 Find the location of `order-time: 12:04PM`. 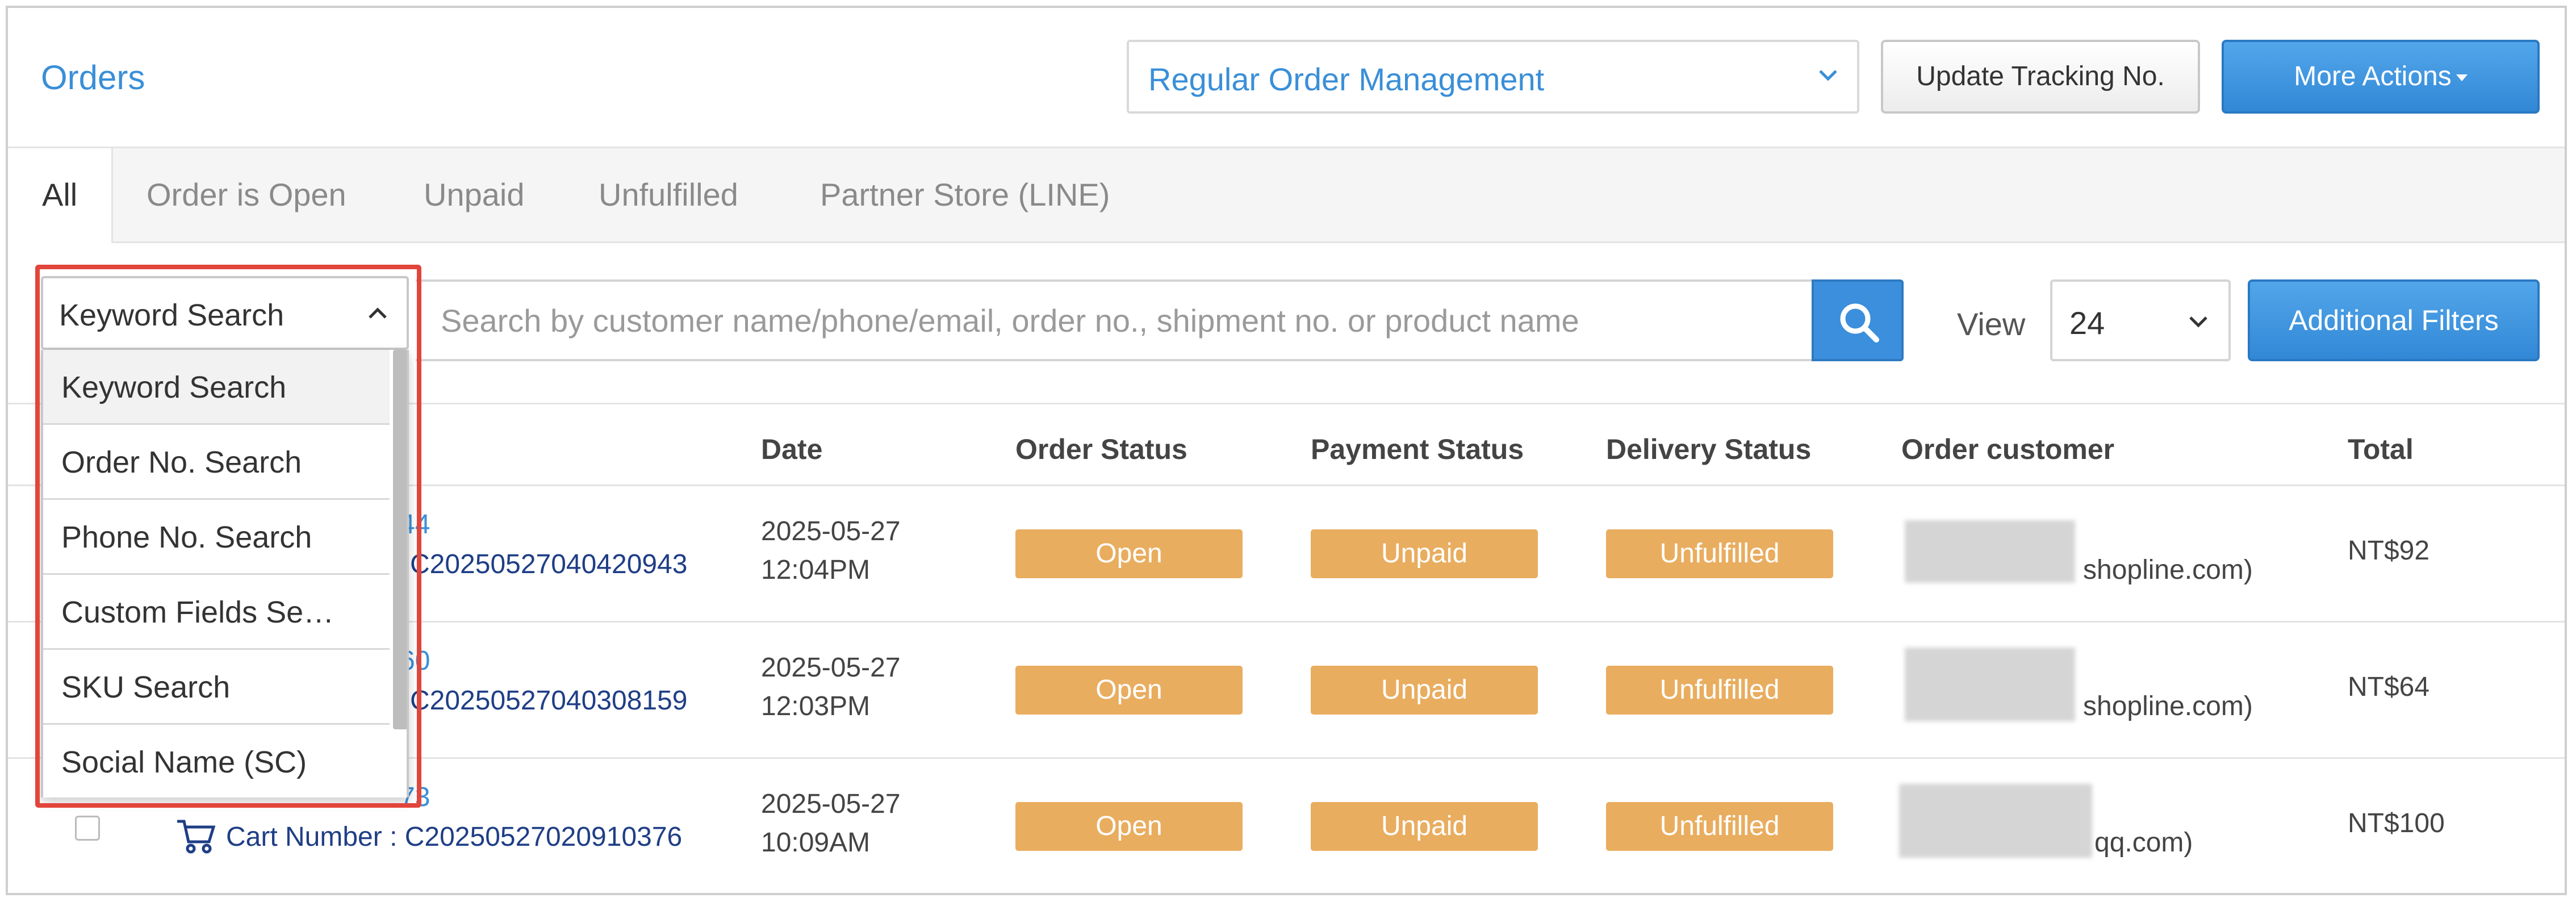

order-time: 12:04PM is located at coordinates (816, 570).